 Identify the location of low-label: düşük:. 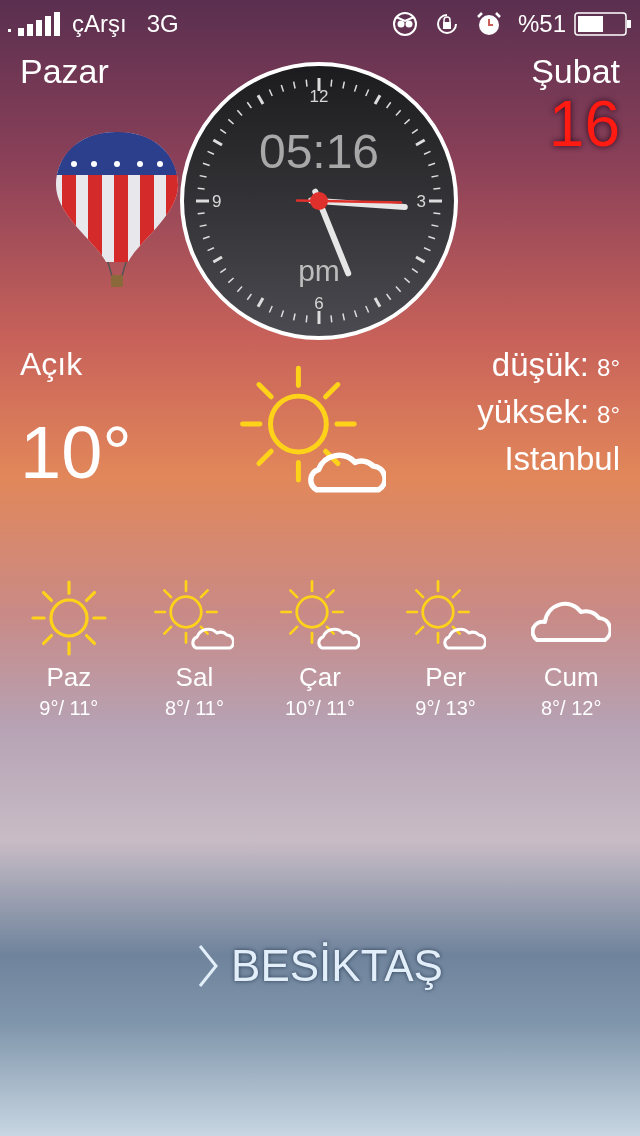
(540, 364).